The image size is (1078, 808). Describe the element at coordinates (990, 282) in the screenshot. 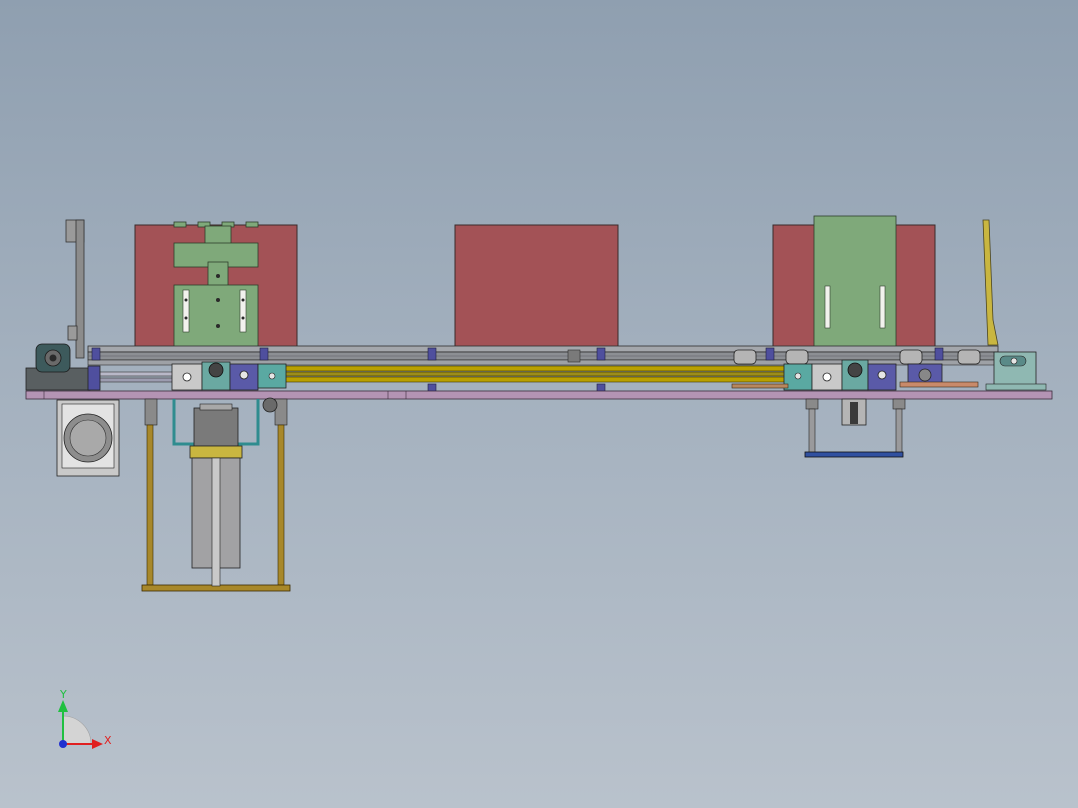

I see `right-end-guide` at that location.